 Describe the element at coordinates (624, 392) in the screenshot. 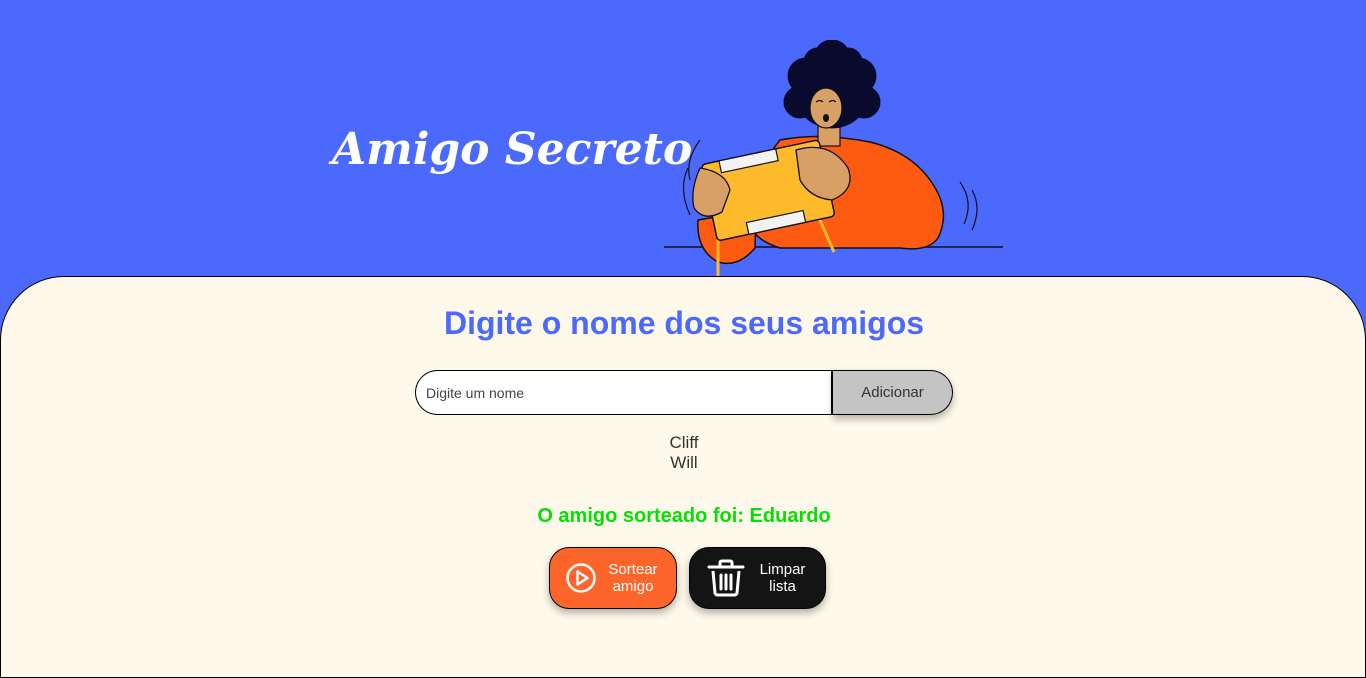

I see `friend-name-input` at that location.